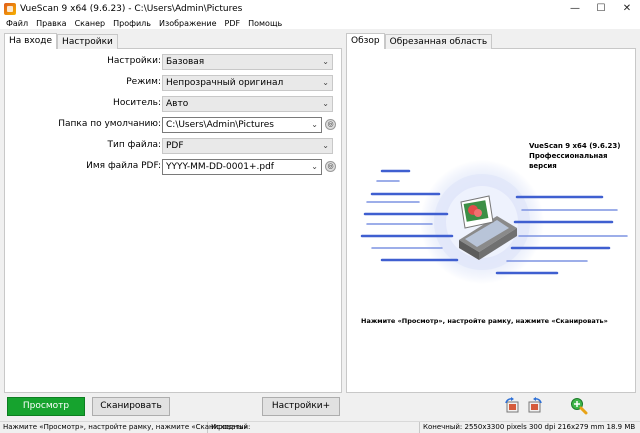 The width and height of the screenshot is (640, 433). I want to click on tab-input: На входе, so click(31, 41).